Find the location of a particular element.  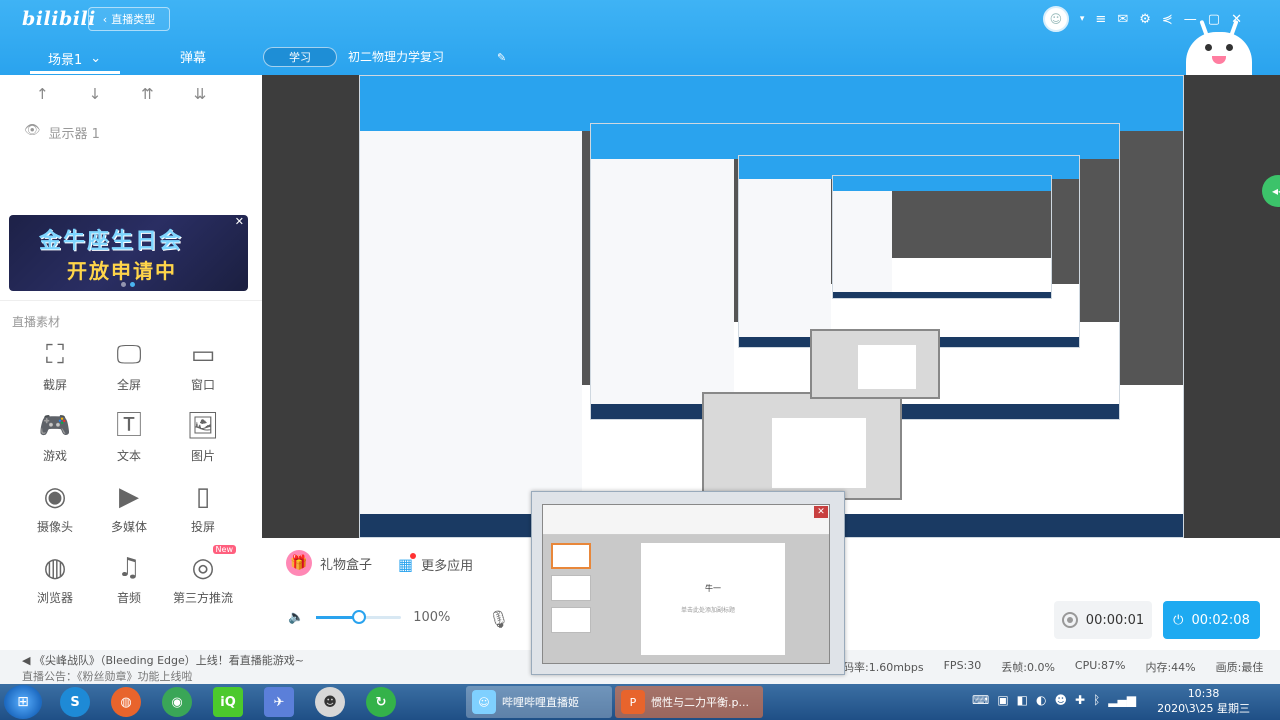

volume-slider-knob is located at coordinates (358, 617).